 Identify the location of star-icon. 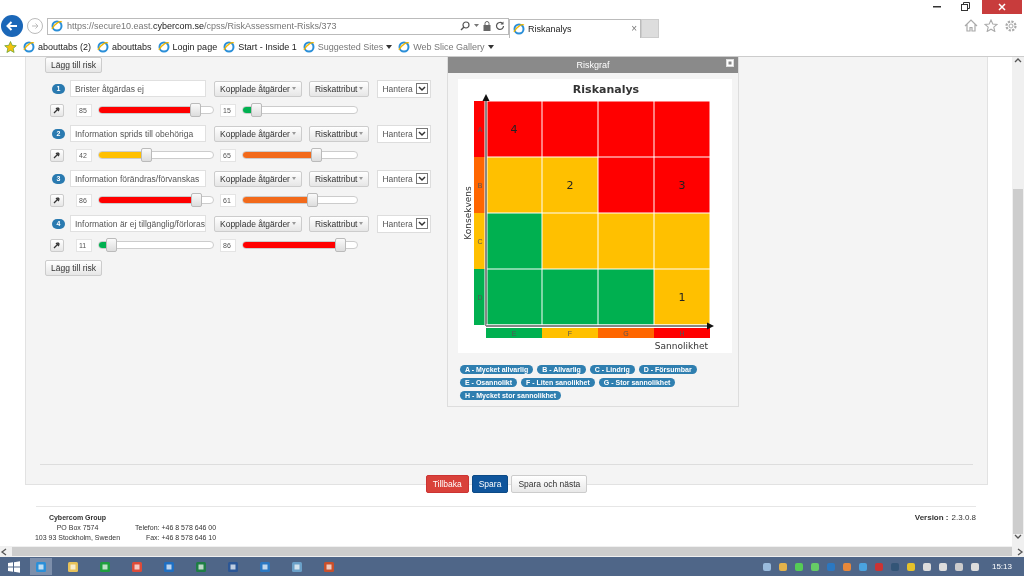
(991, 26).